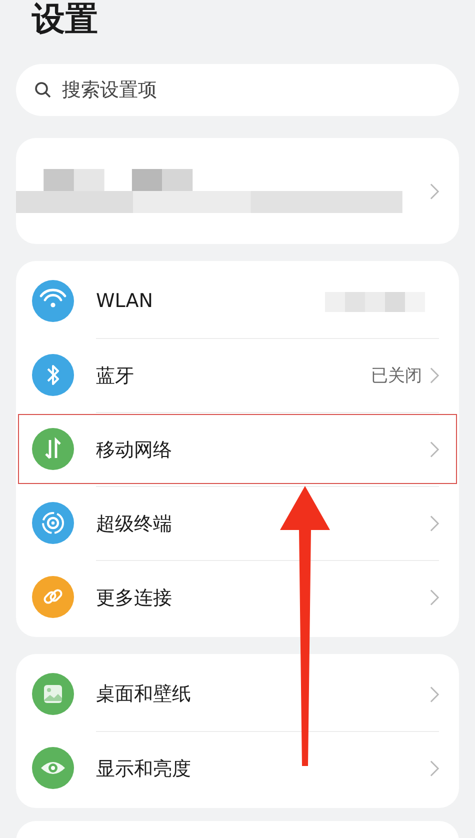 The height and width of the screenshot is (838, 475). Describe the element at coordinates (53, 523) in the screenshot. I see `rings-icon` at that location.